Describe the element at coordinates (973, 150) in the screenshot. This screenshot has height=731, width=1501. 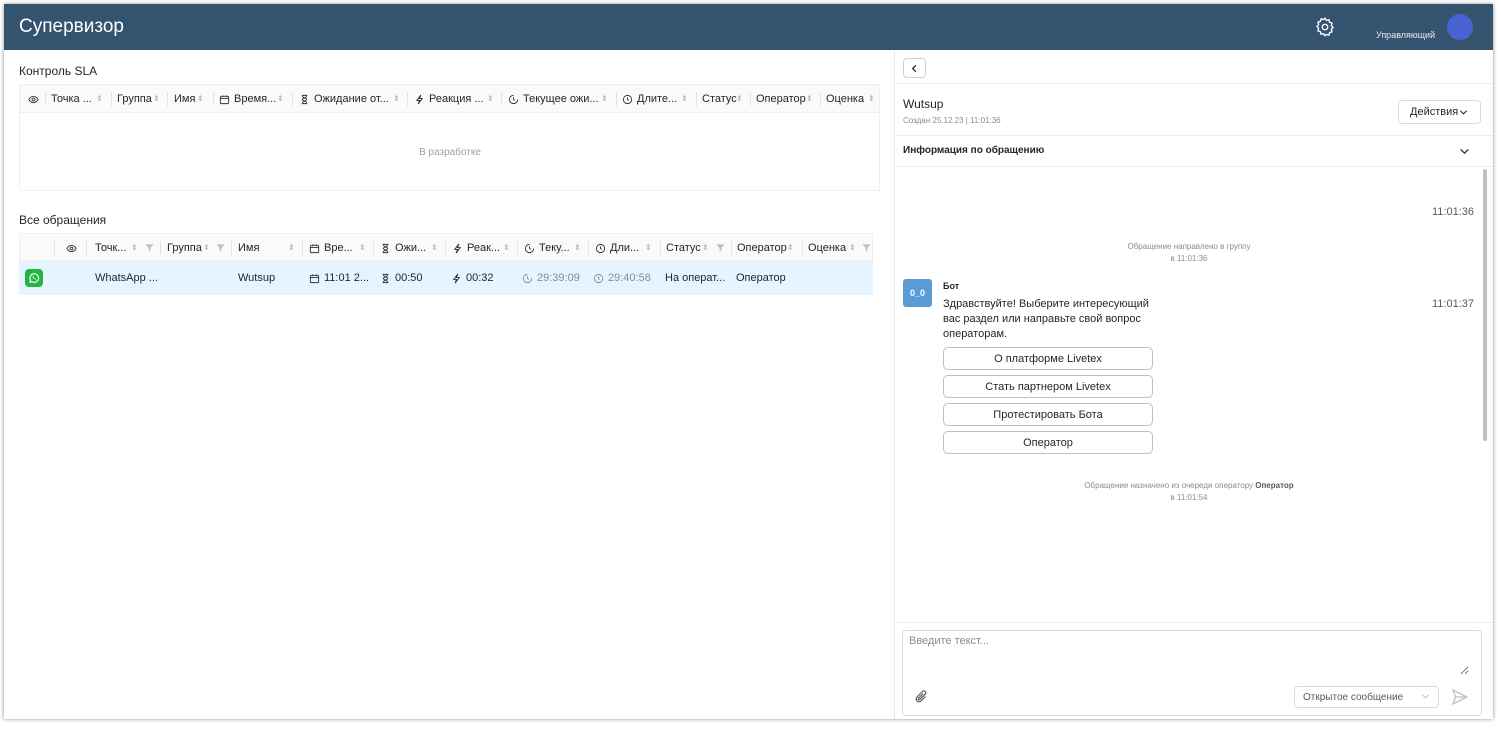
I see `request-info-toggle: Информация по обращению` at that location.